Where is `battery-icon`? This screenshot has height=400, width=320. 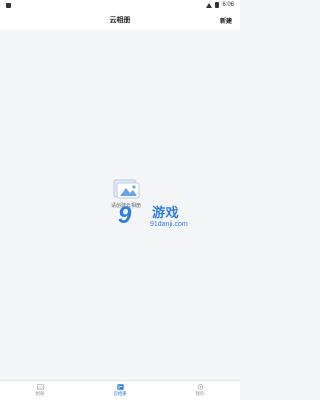 battery-icon is located at coordinates (217, 5).